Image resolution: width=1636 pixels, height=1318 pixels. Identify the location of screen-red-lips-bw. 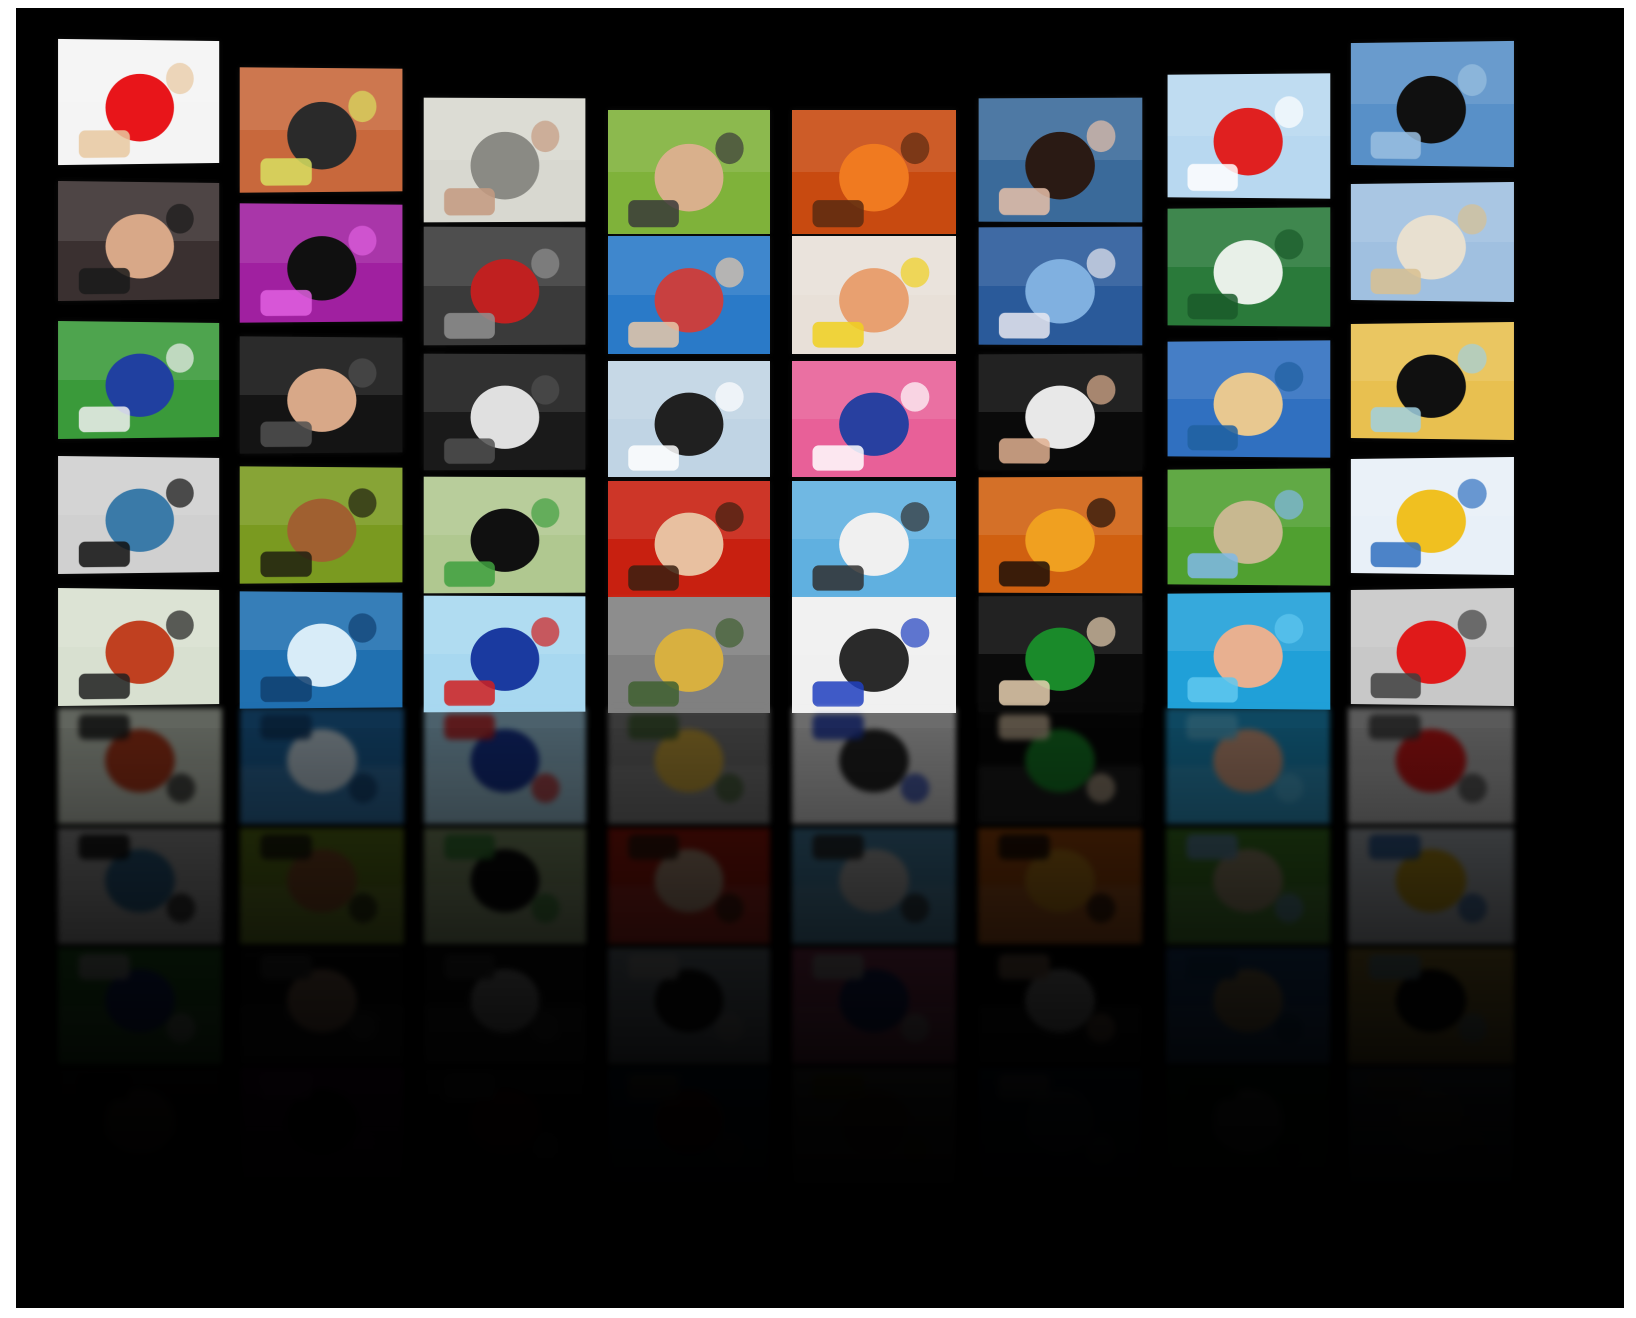
(1432, 647).